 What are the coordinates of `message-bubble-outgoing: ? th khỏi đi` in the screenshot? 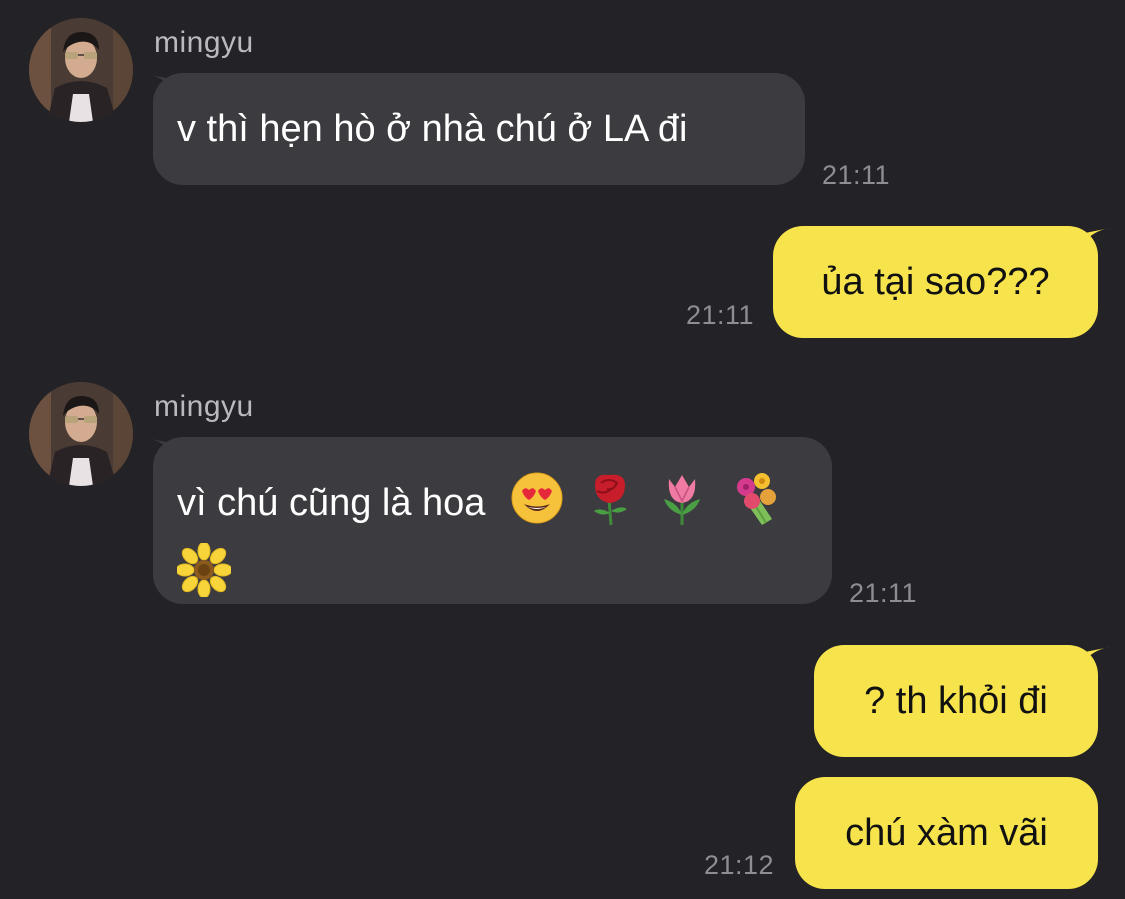 It's located at (956, 701).